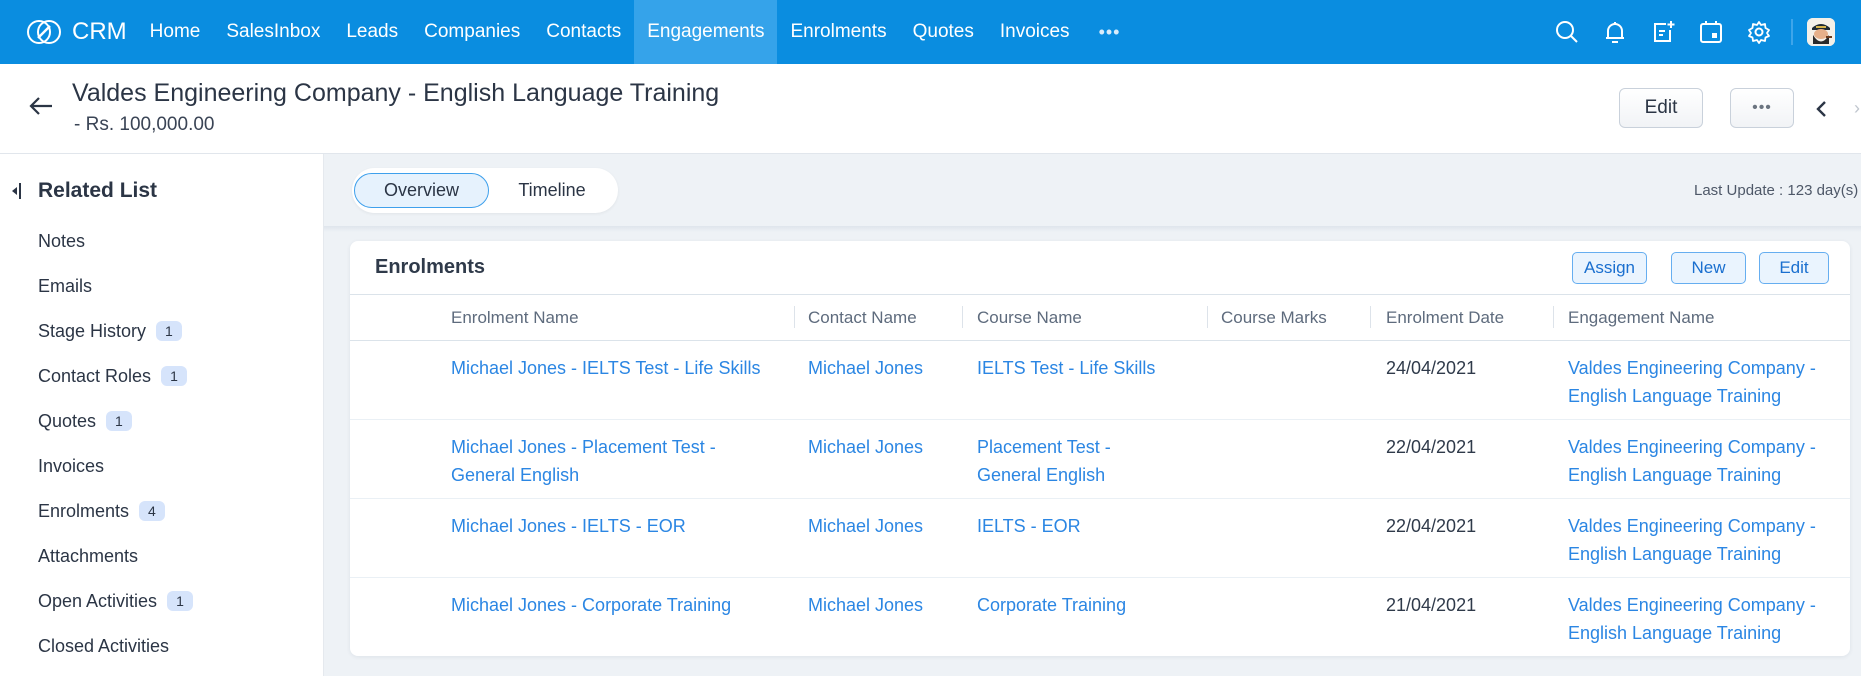 This screenshot has height=676, width=1861. I want to click on sidebar-item-label: Attachments, so click(88, 555).